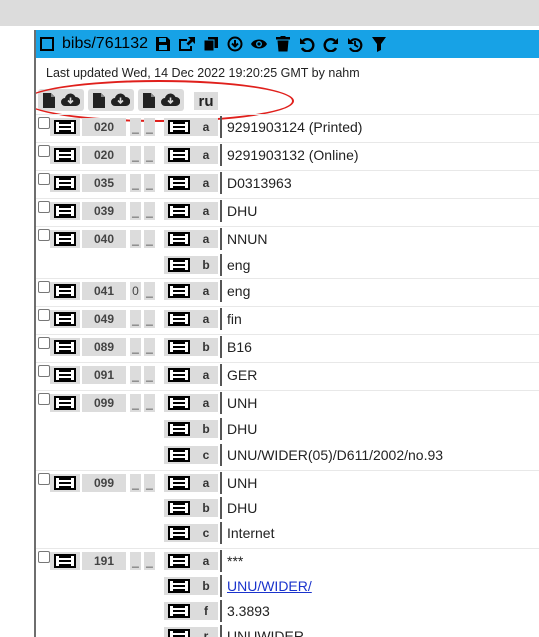 This screenshot has width=539, height=637. I want to click on subfield-value: DHU, so click(242, 429).